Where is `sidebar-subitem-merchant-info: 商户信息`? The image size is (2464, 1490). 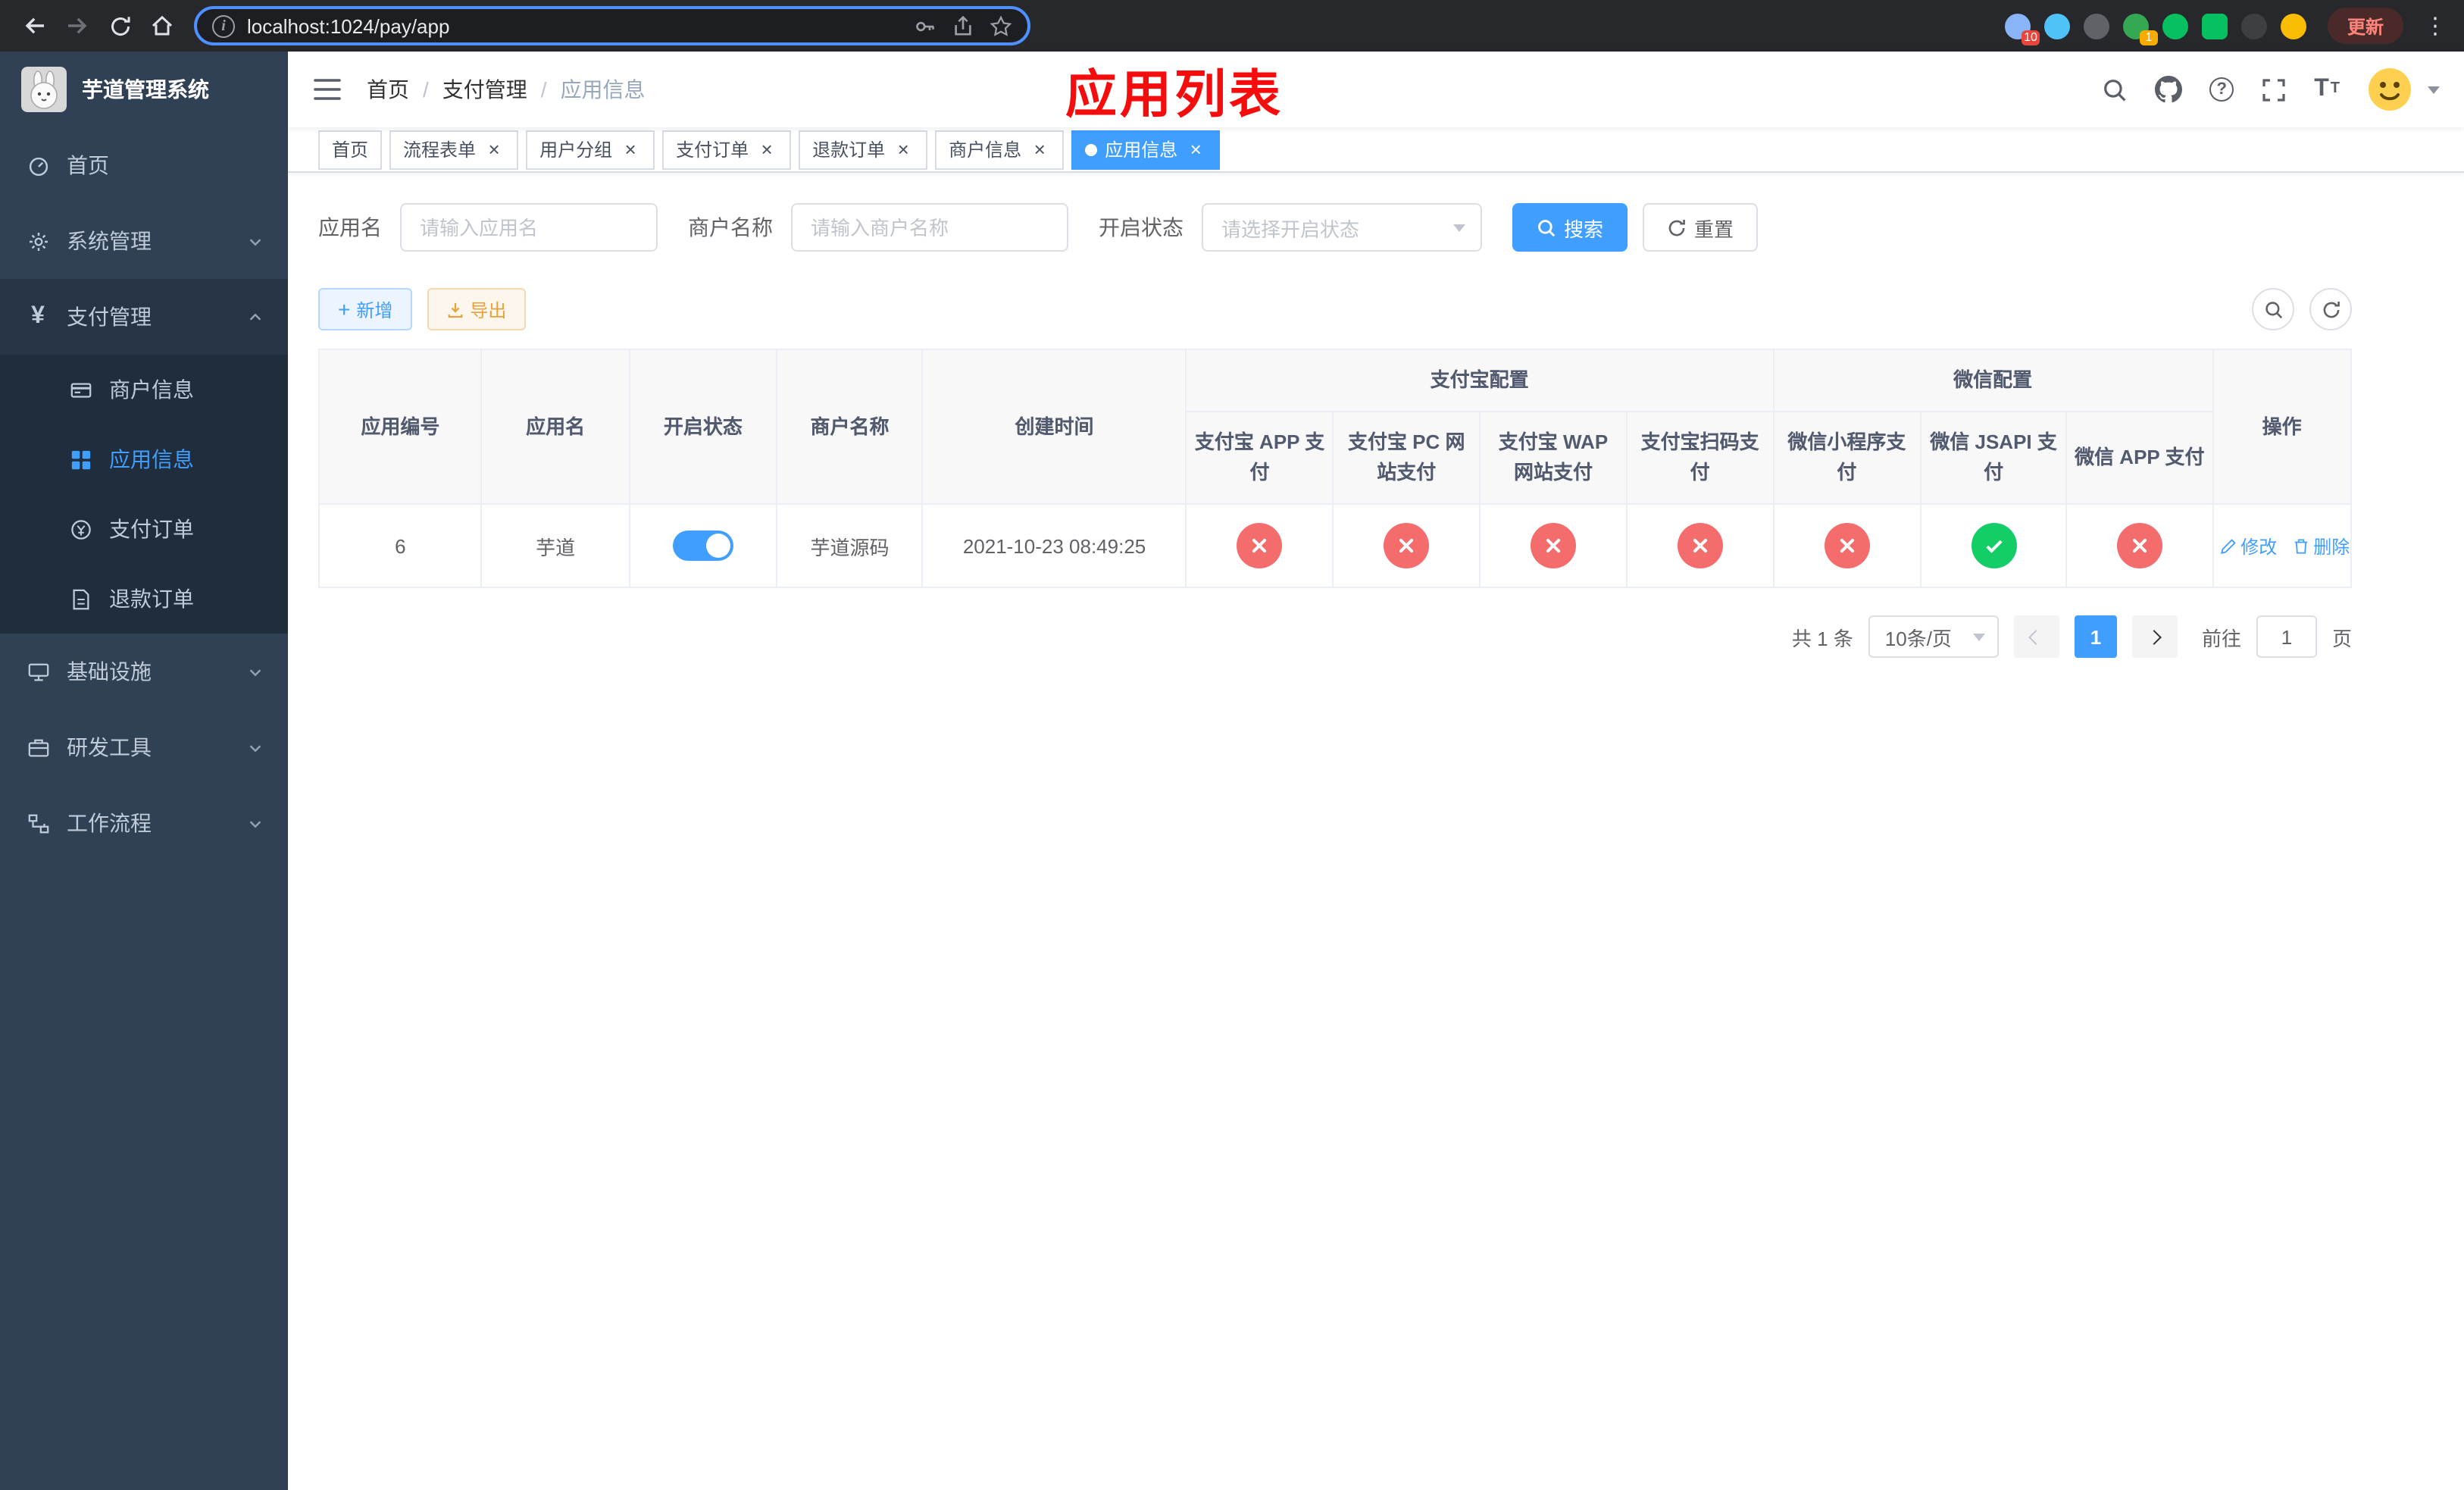 sidebar-subitem-merchant-info: 商户信息 is located at coordinates (144, 389).